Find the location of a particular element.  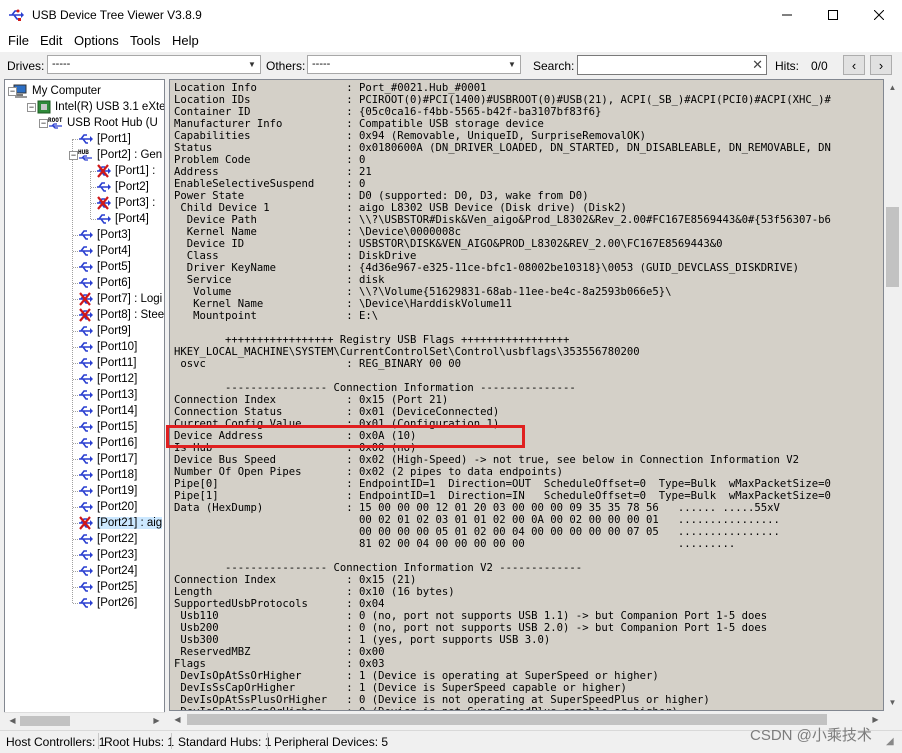

tree-item: [Port14] is located at coordinates (107, 411).